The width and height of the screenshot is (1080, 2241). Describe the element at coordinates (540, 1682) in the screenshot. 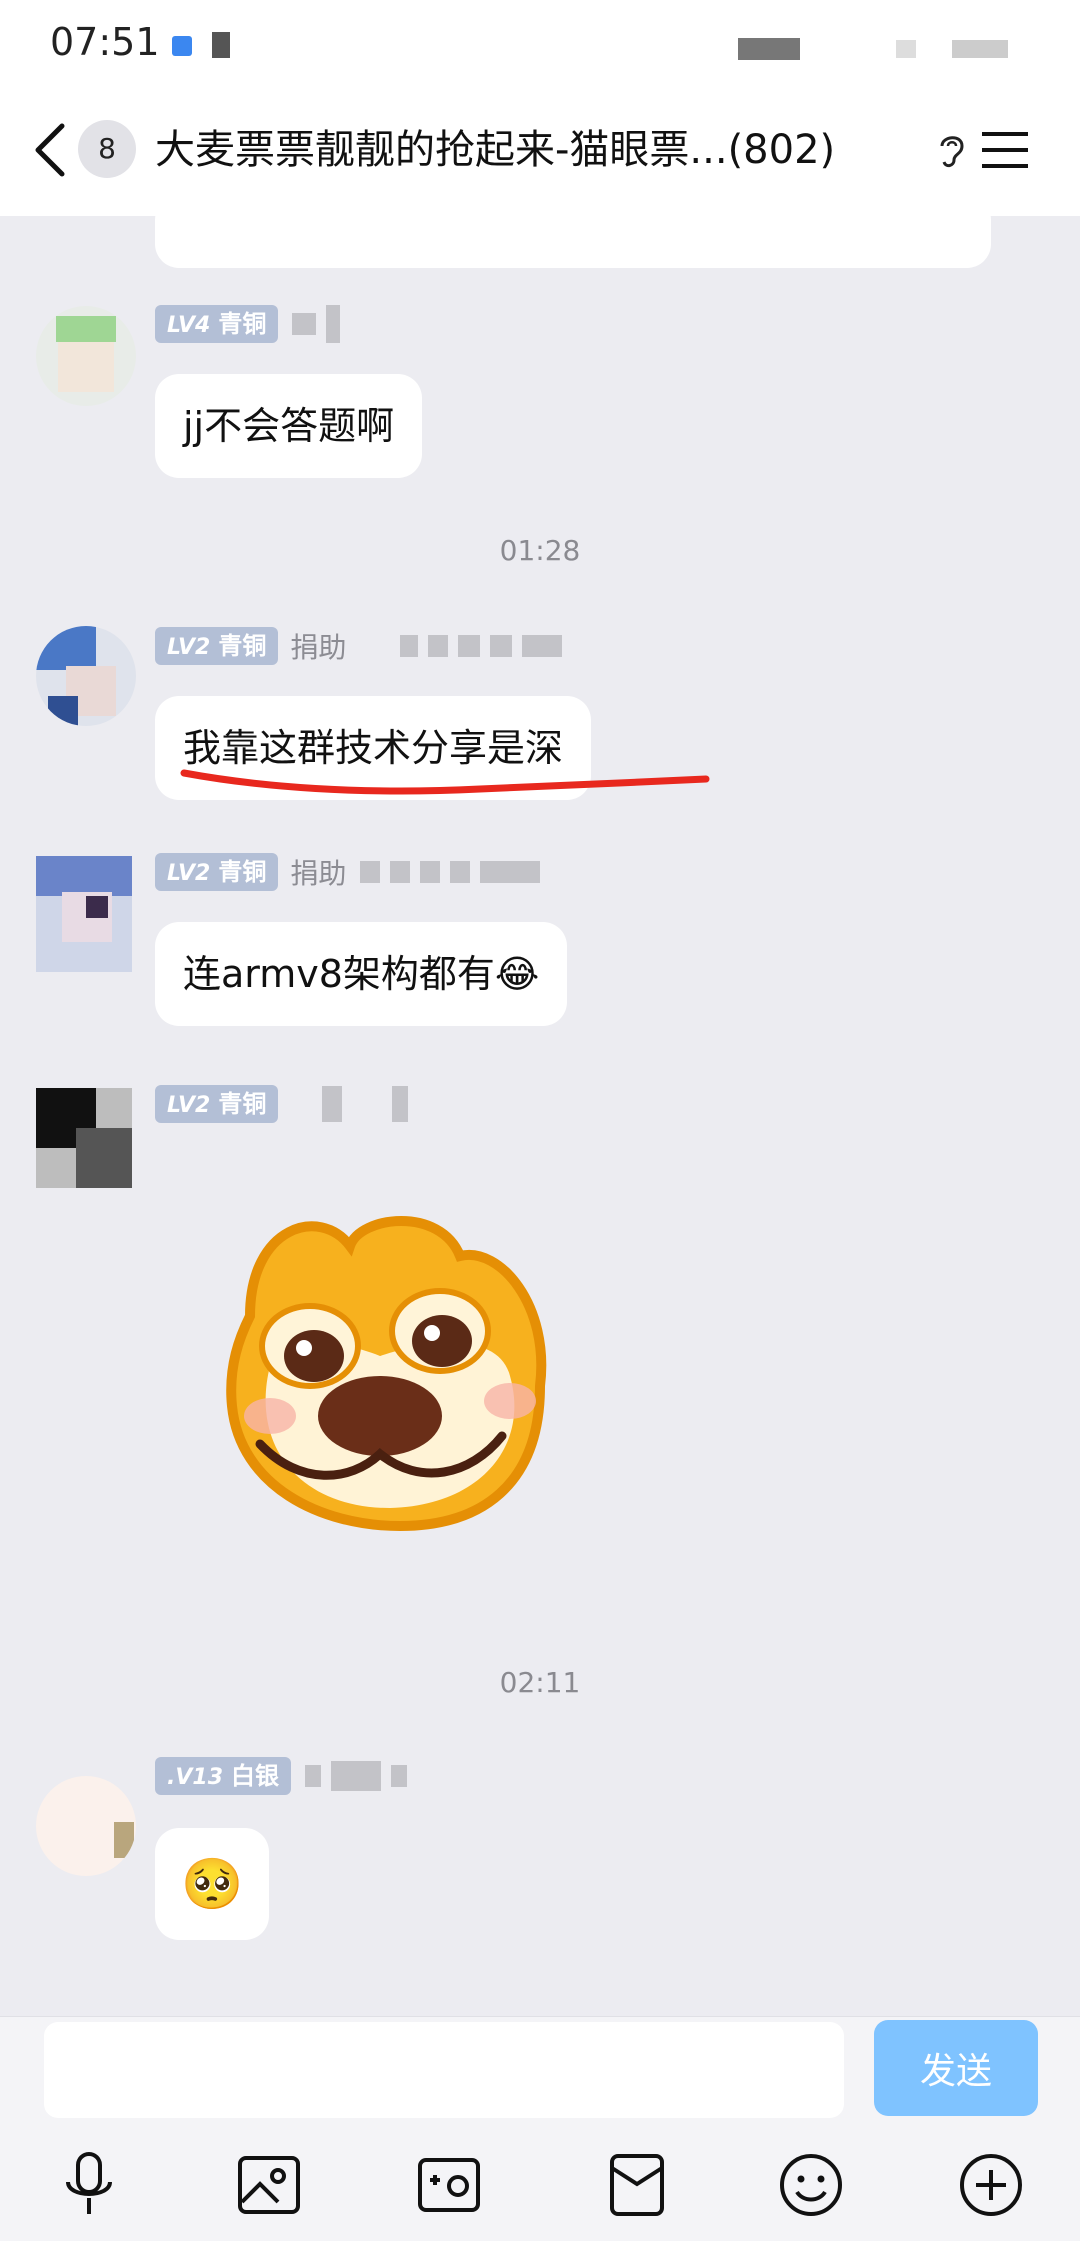

I see `time-divider: 02:11` at that location.